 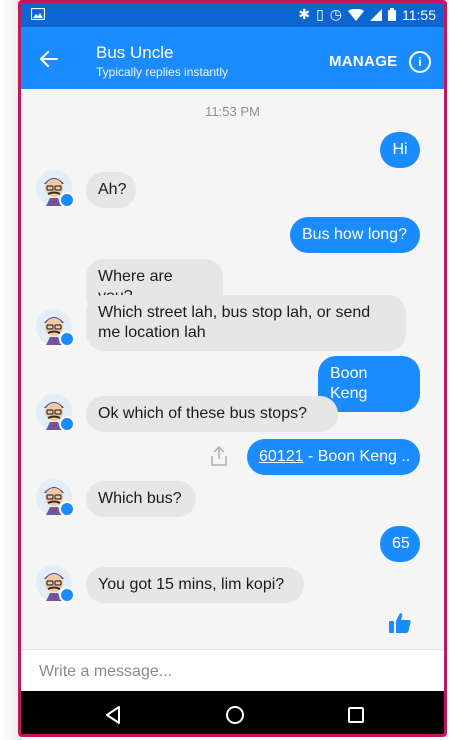 What do you see at coordinates (419, 14) in the screenshot?
I see `status-time: 11:55` at bounding box center [419, 14].